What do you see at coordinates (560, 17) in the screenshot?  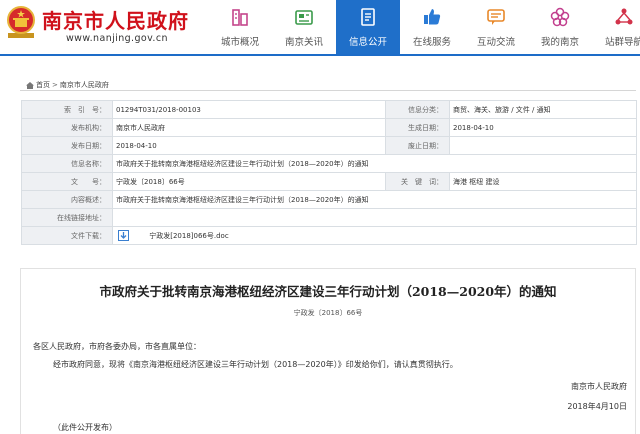 I see `flower-icon` at bounding box center [560, 17].